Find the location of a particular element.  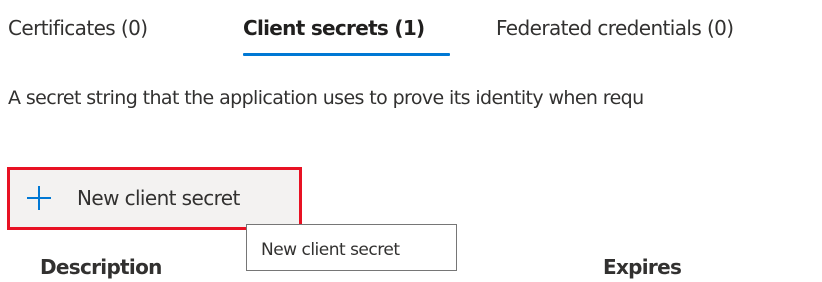

new-client-secret-button: New client secret is located at coordinates (154, 198).